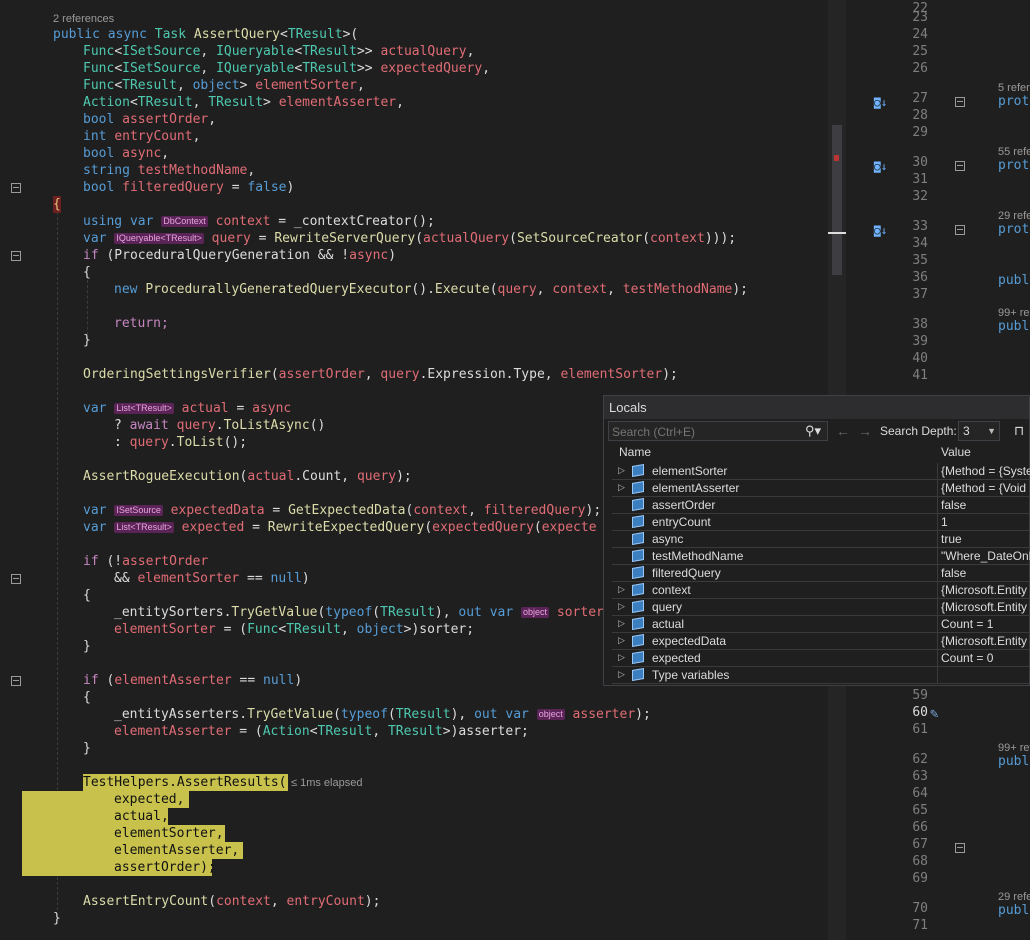 The image size is (1030, 940). I want to click on locals-column-header: Name Value, so click(816, 452).